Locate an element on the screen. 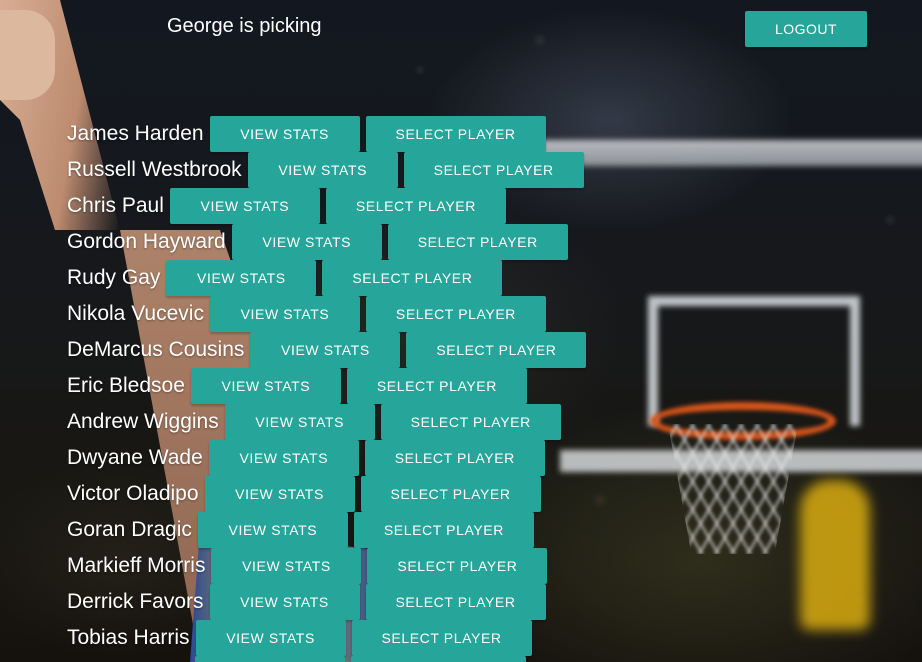 This screenshot has width=922, height=662. next-row-partial is located at coordinates (365, 659).